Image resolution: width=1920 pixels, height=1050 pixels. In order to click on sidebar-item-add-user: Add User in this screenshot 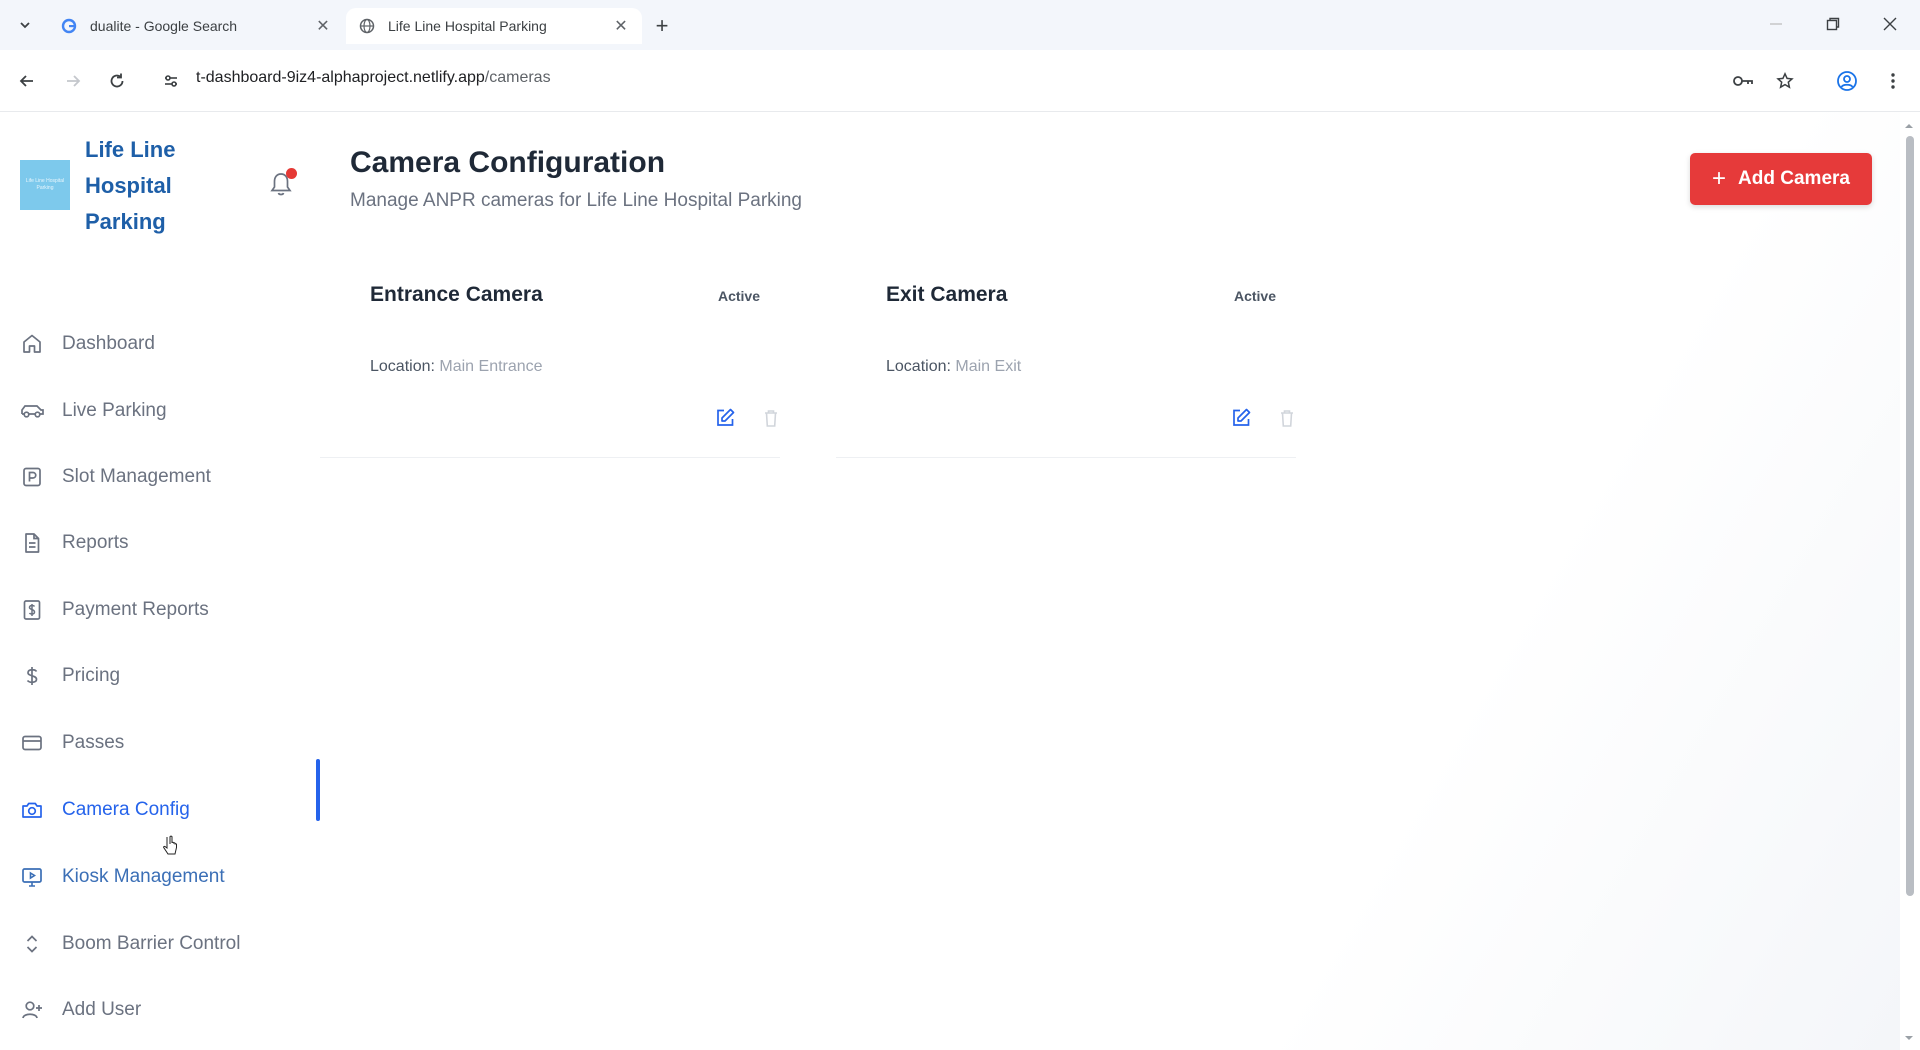, I will do `click(163, 1010)`.